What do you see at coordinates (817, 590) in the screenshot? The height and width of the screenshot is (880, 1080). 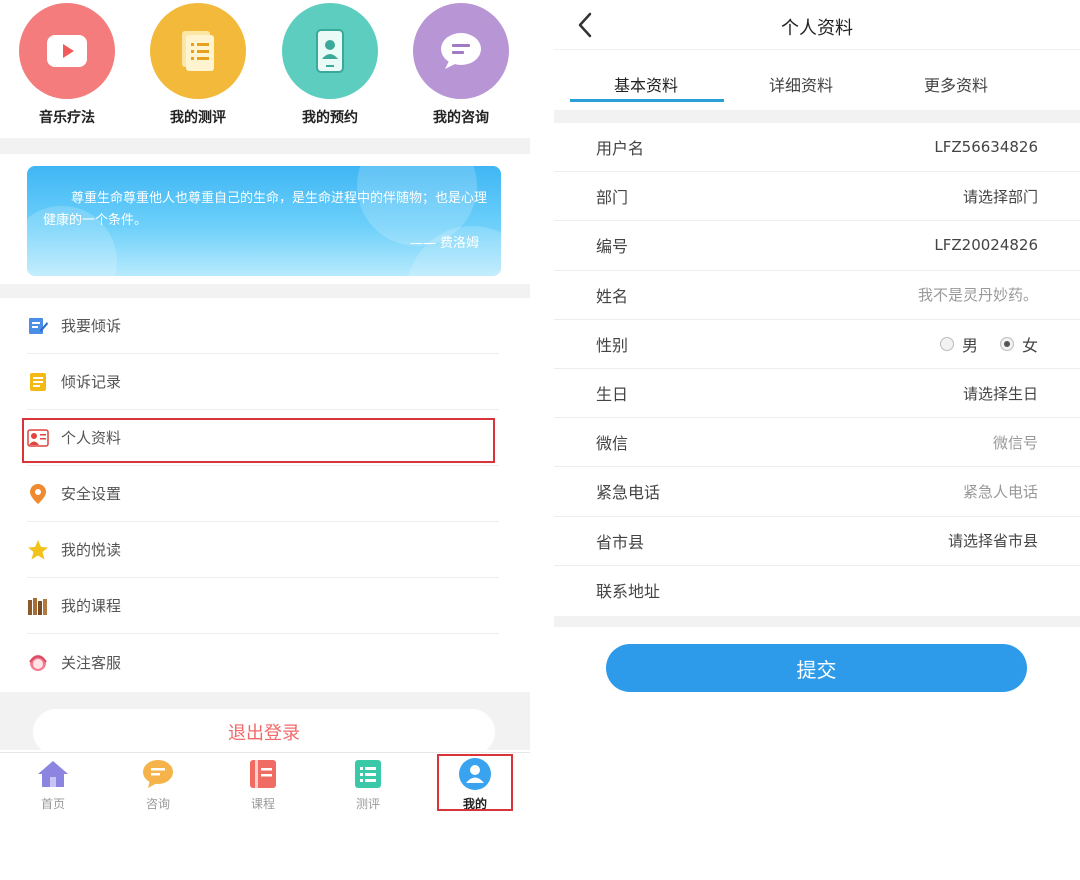 I see `field-address: 联系地址` at bounding box center [817, 590].